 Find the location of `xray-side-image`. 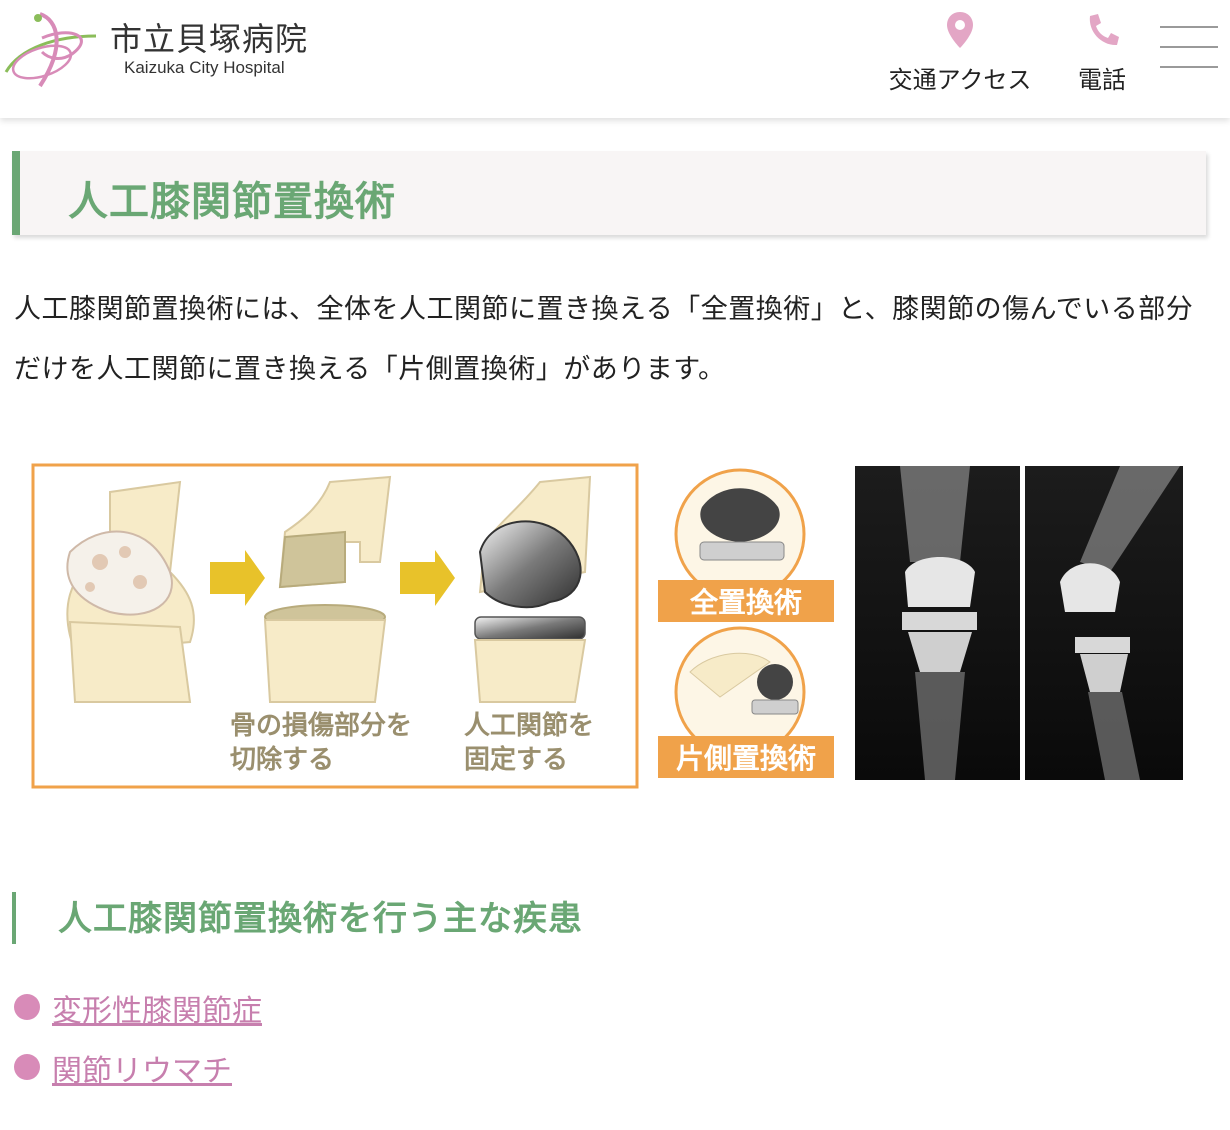

xray-side-image is located at coordinates (1104, 623).